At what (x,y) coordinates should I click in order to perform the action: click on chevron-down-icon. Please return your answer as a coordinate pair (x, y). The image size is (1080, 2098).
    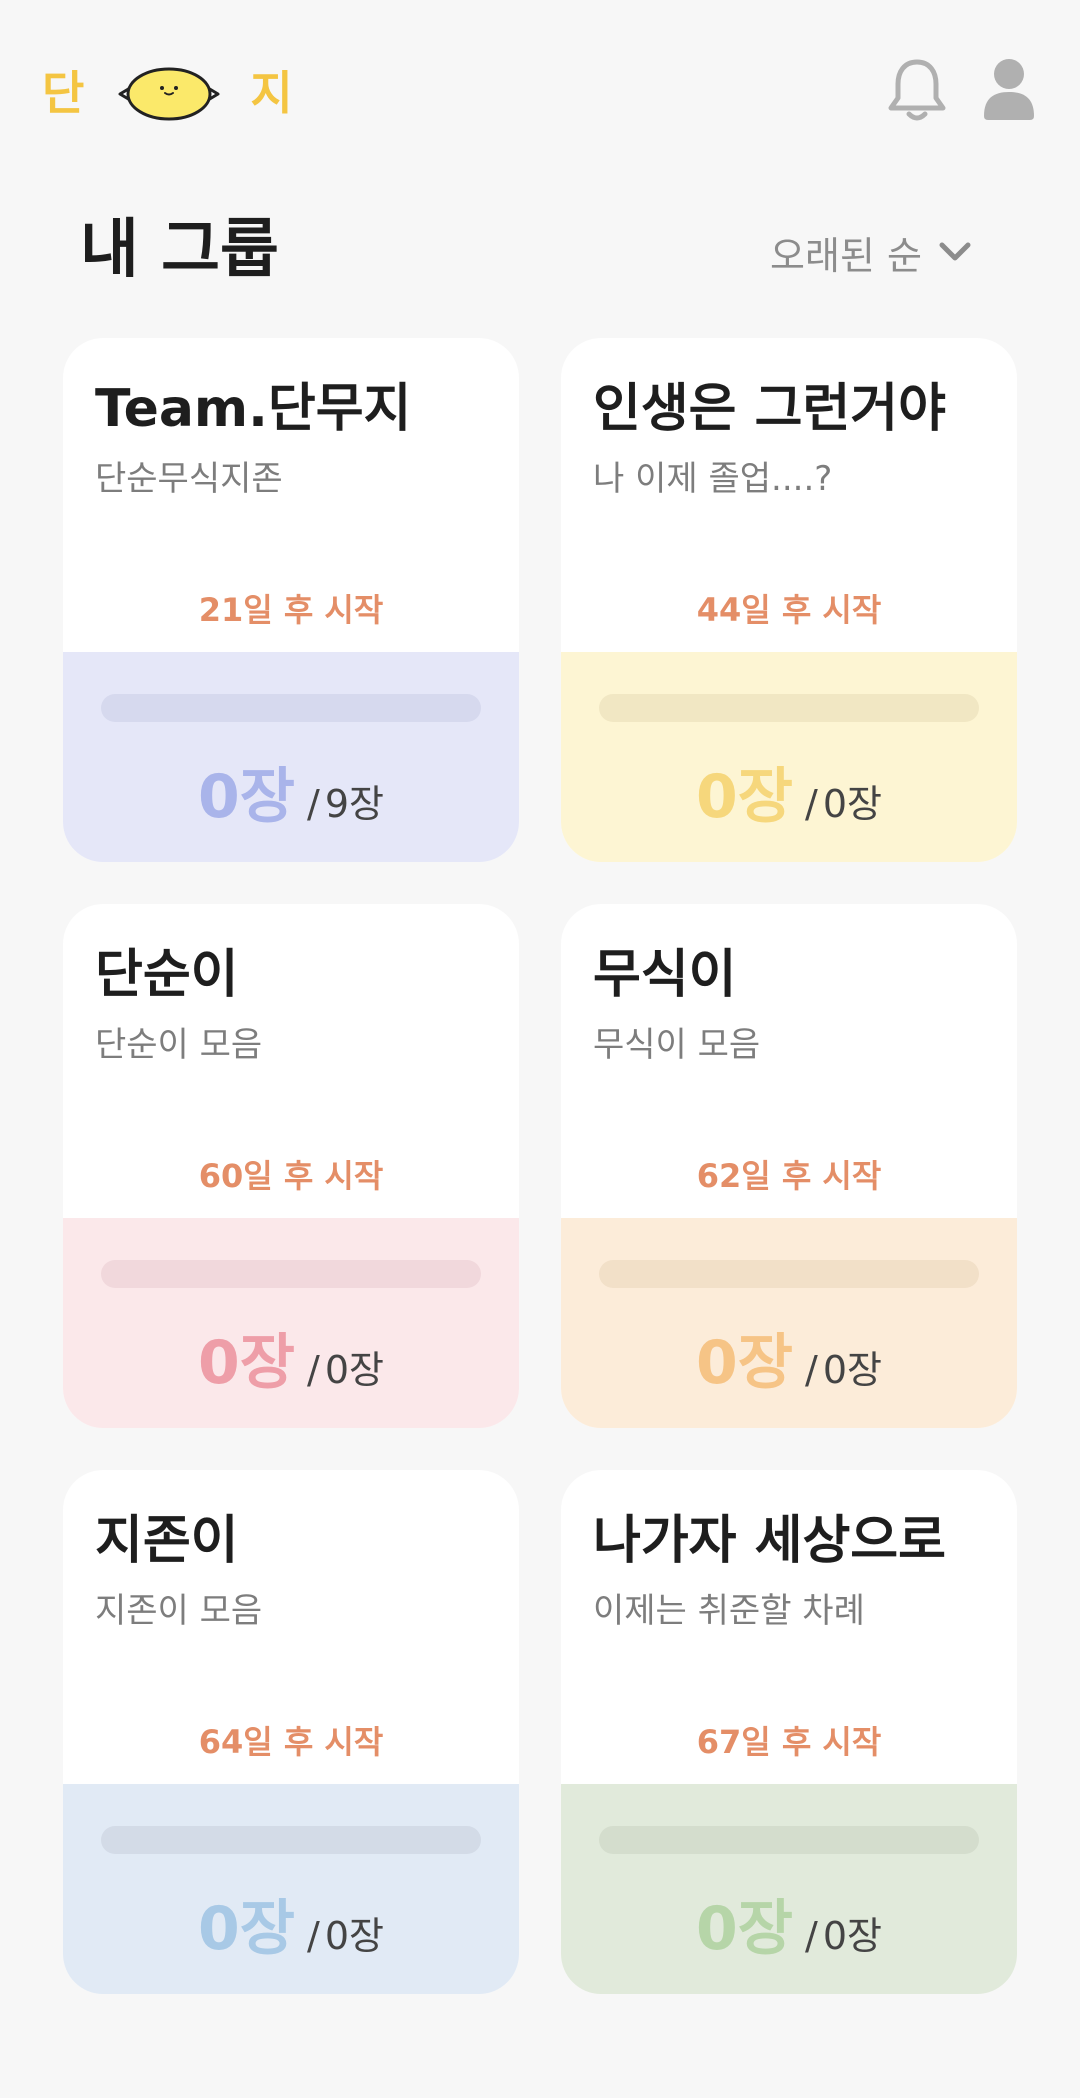
    Looking at the image, I should click on (955, 251).